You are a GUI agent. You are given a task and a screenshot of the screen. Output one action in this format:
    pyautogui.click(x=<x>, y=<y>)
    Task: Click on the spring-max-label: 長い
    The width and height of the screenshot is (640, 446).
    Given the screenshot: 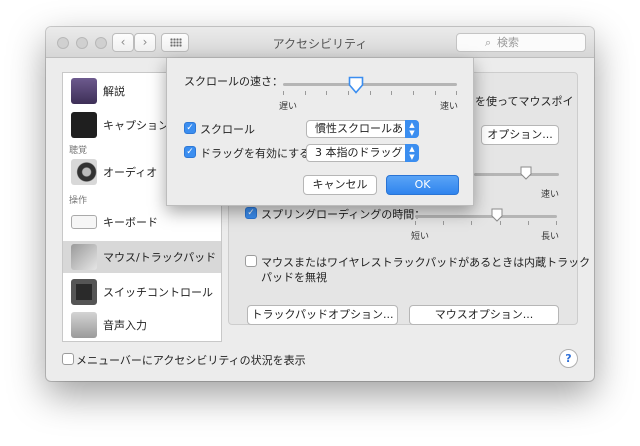 What is the action you would take?
    pyautogui.click(x=550, y=237)
    